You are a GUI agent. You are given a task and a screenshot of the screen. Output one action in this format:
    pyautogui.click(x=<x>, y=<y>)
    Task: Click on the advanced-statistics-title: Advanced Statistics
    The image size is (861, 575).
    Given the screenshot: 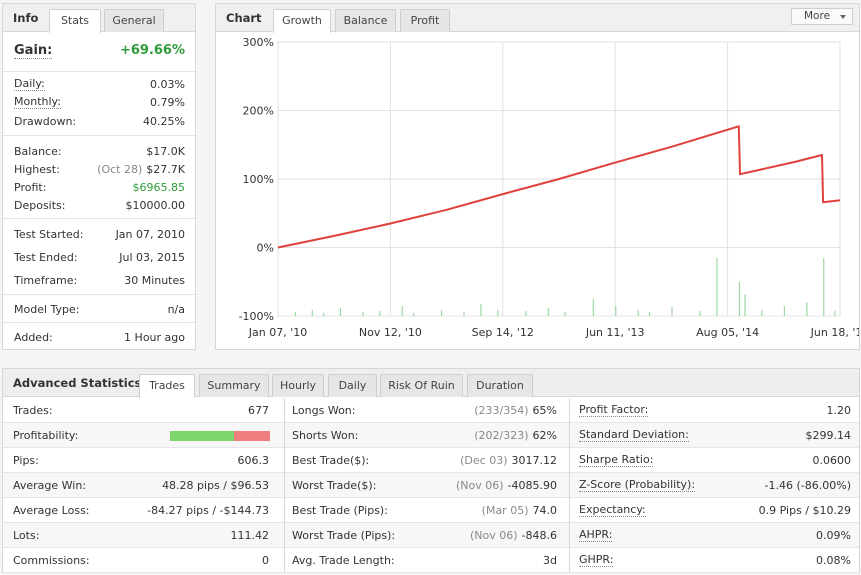 What is the action you would take?
    pyautogui.click(x=77, y=383)
    